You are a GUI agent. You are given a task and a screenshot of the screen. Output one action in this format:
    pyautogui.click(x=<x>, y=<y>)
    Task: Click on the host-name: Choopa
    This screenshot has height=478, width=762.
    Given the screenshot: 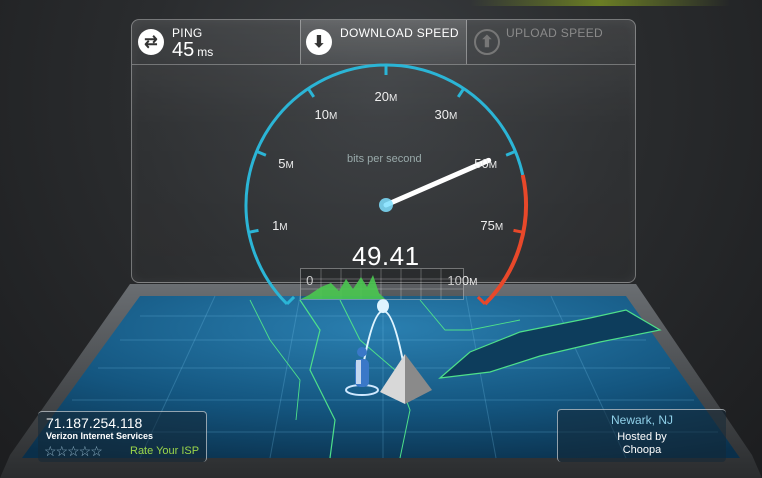 What is the action you would take?
    pyautogui.click(x=642, y=450)
    